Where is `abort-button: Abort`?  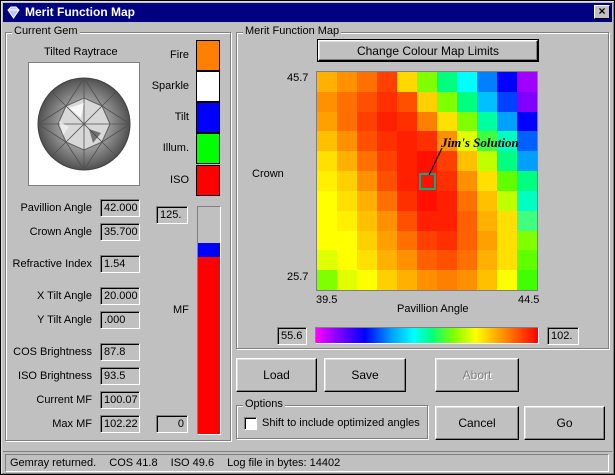
abort-button: Abort is located at coordinates (477, 375).